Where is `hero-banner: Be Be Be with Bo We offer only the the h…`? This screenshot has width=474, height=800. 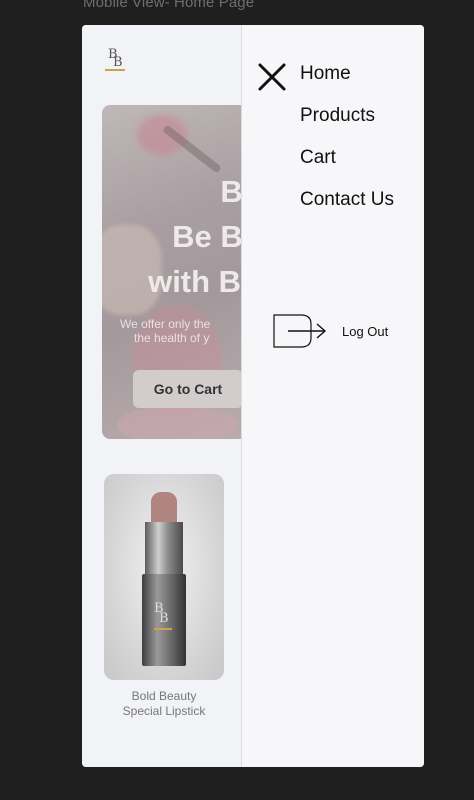 hero-banner: Be Be Be with Bo We offer only the the h… is located at coordinates (174, 272).